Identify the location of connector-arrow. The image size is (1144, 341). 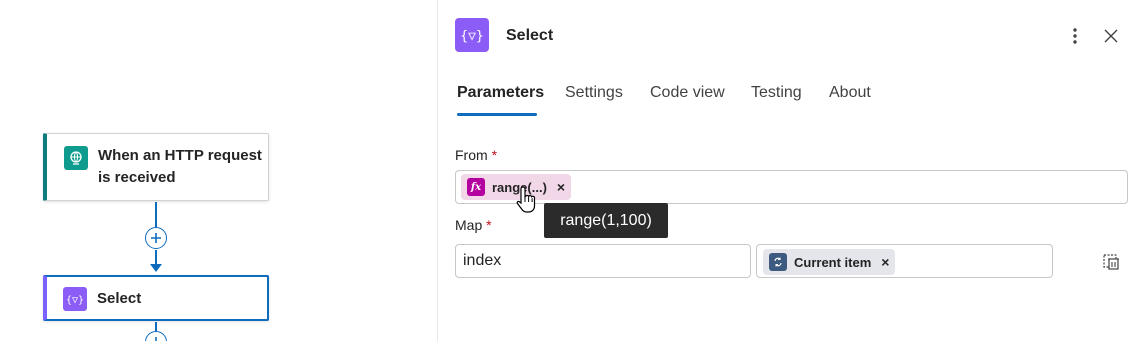
(156, 268).